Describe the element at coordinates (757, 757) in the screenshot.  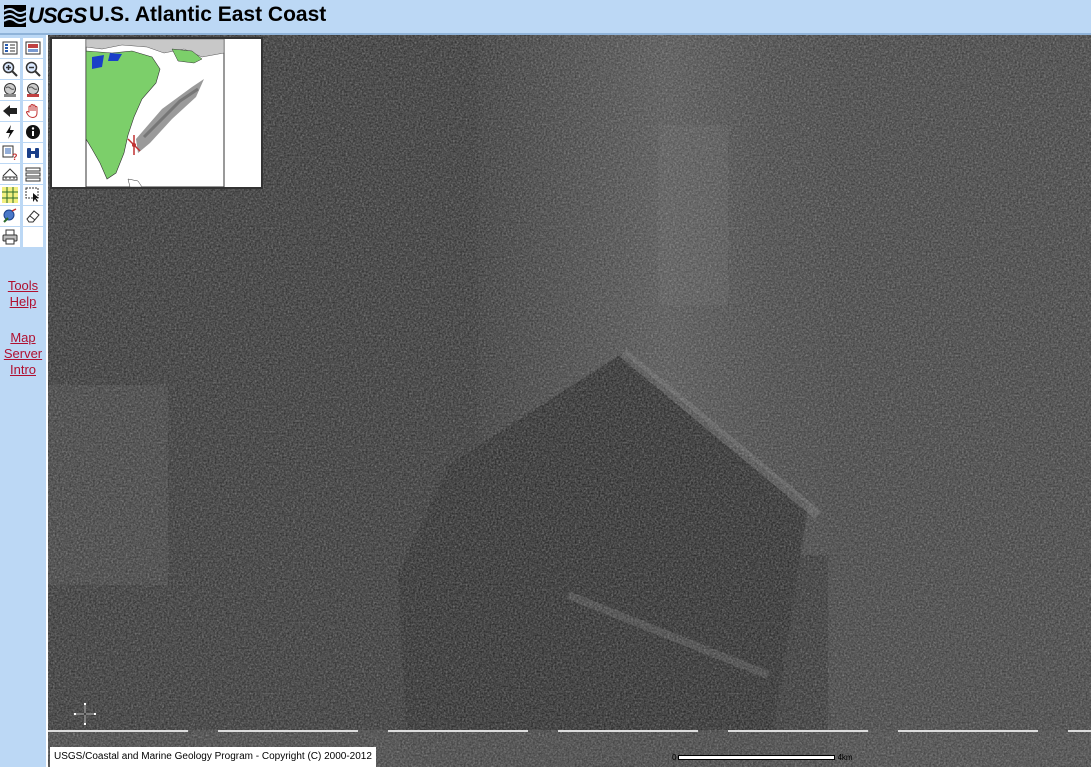
I see `scale-bar-graphic` at that location.